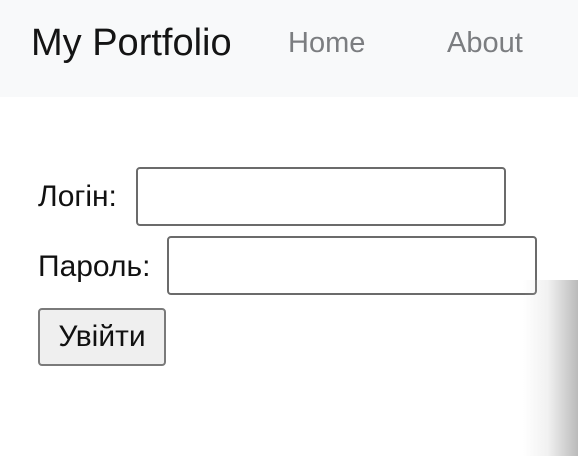 The height and width of the screenshot is (456, 578). I want to click on login-input, so click(321, 196).